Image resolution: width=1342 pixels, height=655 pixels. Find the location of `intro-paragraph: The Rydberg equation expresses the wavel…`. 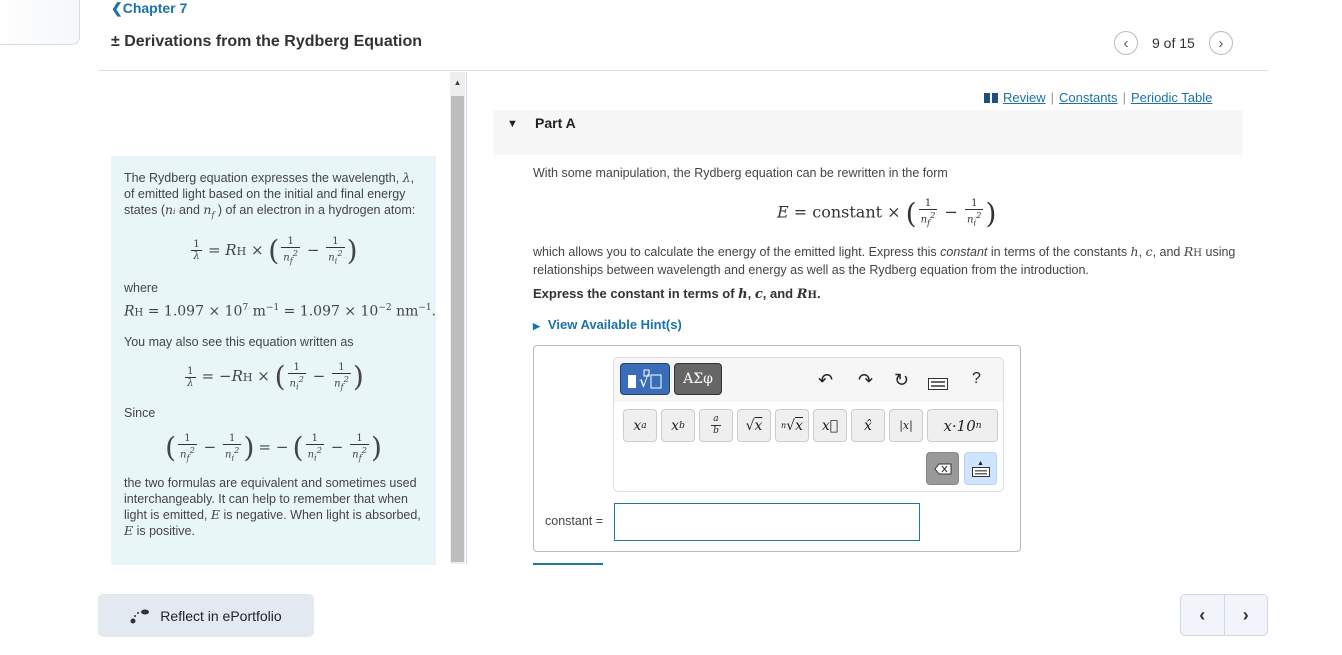

intro-paragraph: The Rydberg equation expresses the wavel… is located at coordinates (270, 195).